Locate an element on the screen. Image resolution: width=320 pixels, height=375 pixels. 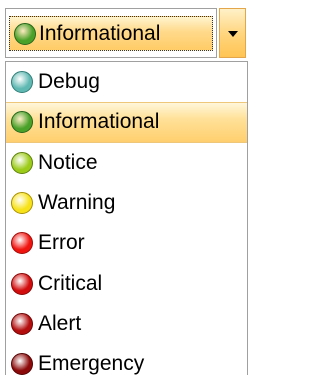
list-item-error: Error is located at coordinates (126, 243).